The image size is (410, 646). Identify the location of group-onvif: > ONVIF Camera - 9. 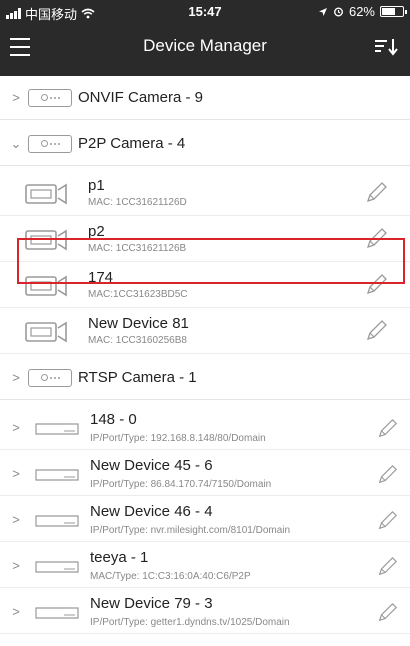
(205, 98).